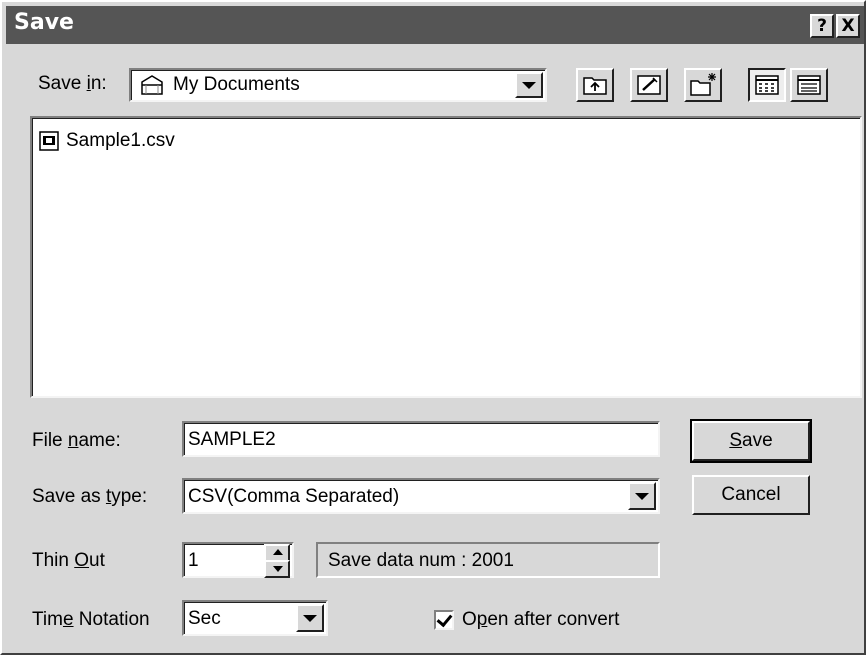 This screenshot has height=655, width=866. Describe the element at coordinates (204, 618) in the screenshot. I see `time-notation-value: Sec` at that location.